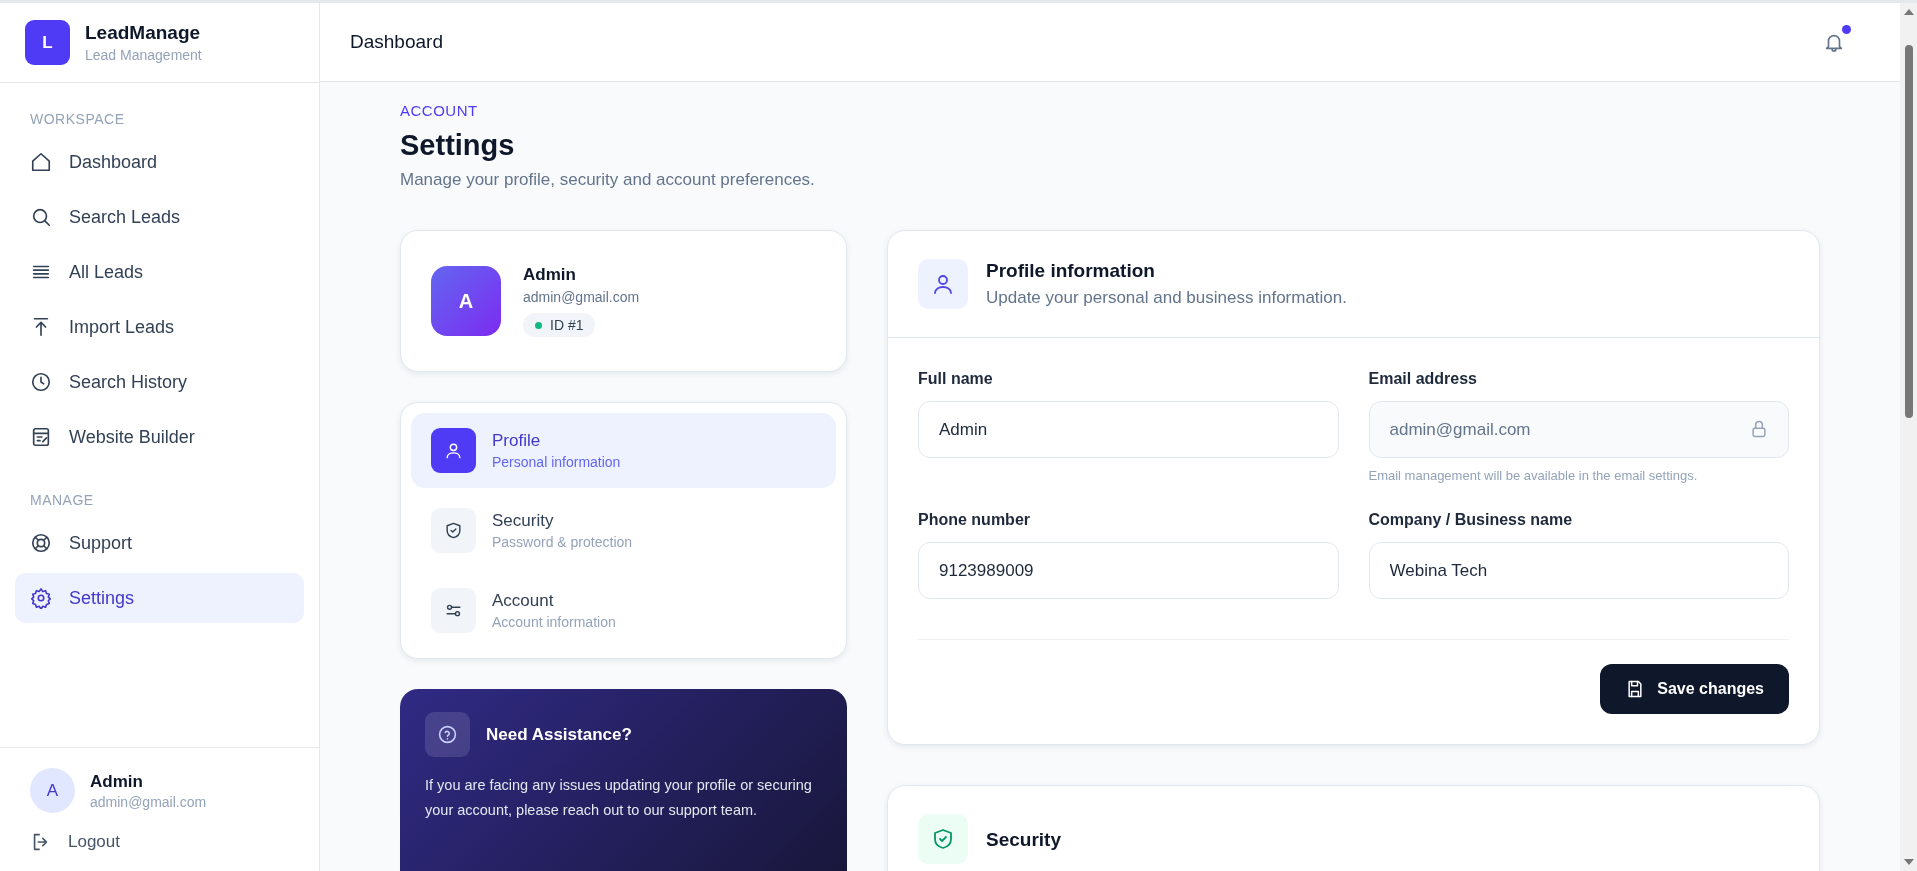 The width and height of the screenshot is (1917, 871). Describe the element at coordinates (41, 598) in the screenshot. I see `settings-icon` at that location.